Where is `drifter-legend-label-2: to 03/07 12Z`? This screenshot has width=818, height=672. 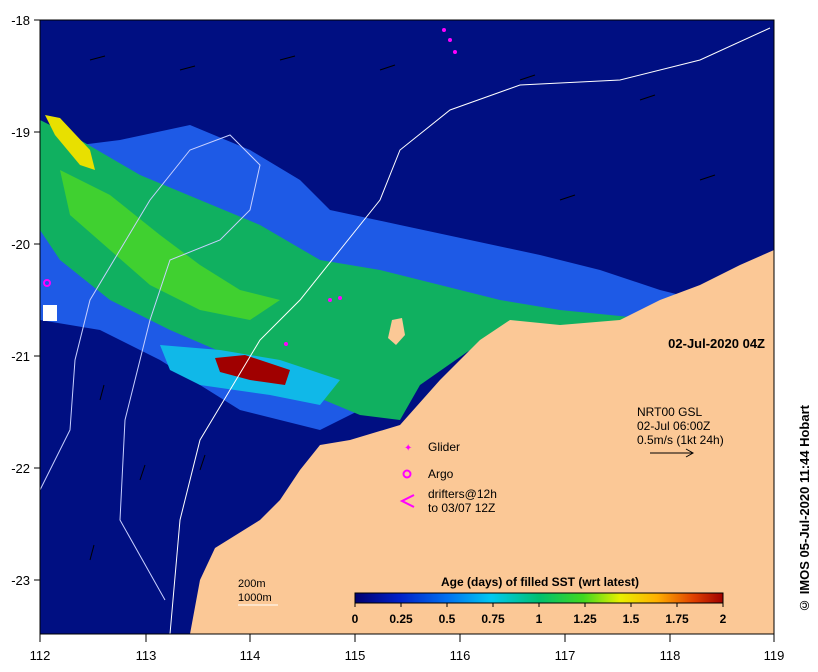 drifter-legend-label-2: to 03/07 12Z is located at coordinates (461, 508).